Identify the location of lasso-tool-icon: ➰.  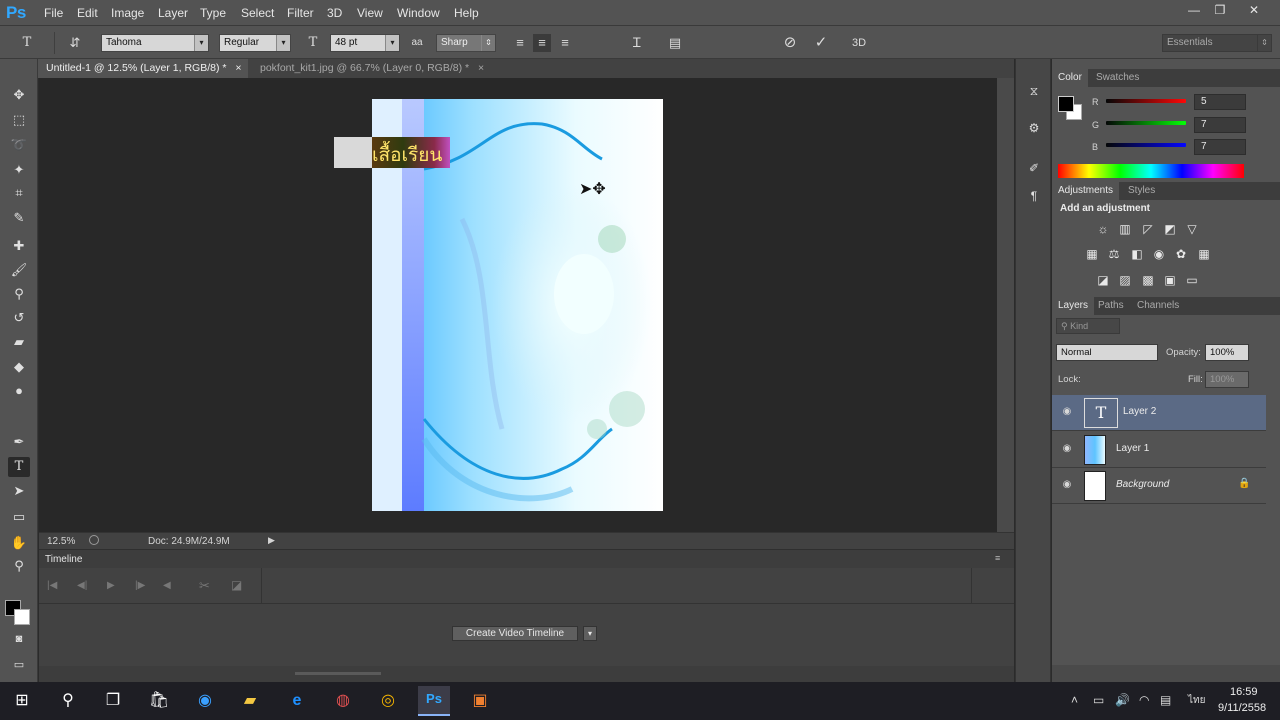
(19, 145).